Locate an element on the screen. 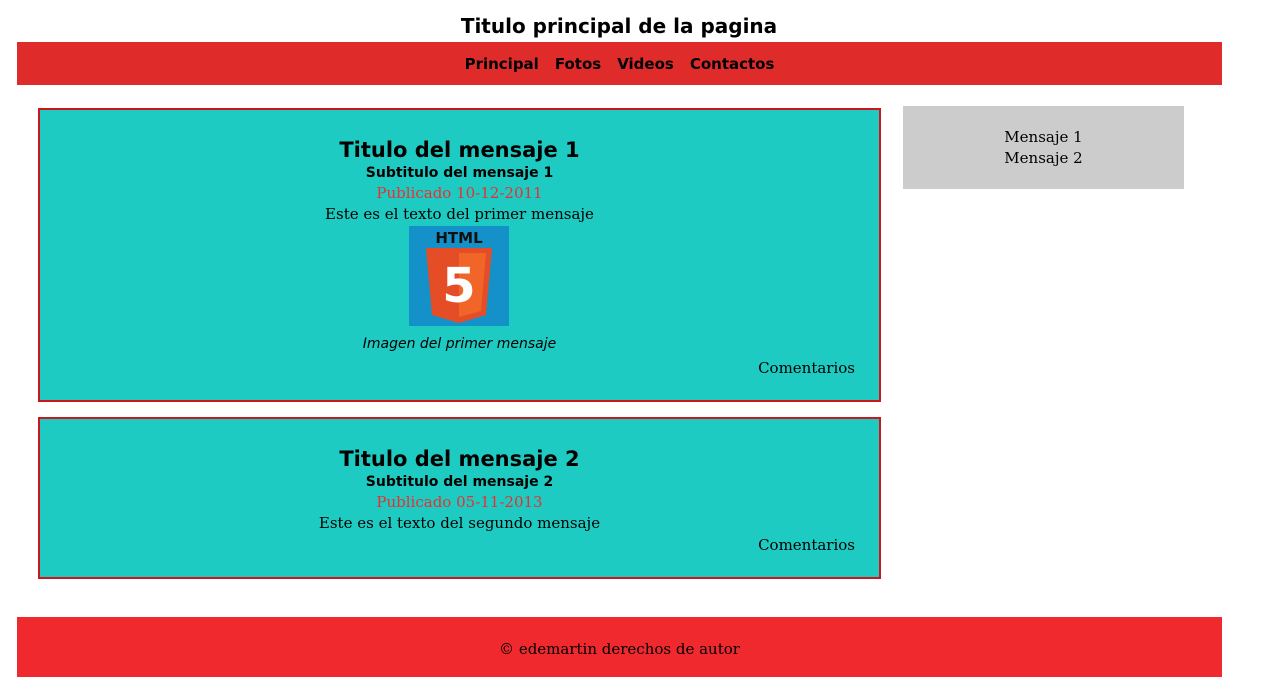  html5-logo-image: HTML 5 is located at coordinates (459, 276).